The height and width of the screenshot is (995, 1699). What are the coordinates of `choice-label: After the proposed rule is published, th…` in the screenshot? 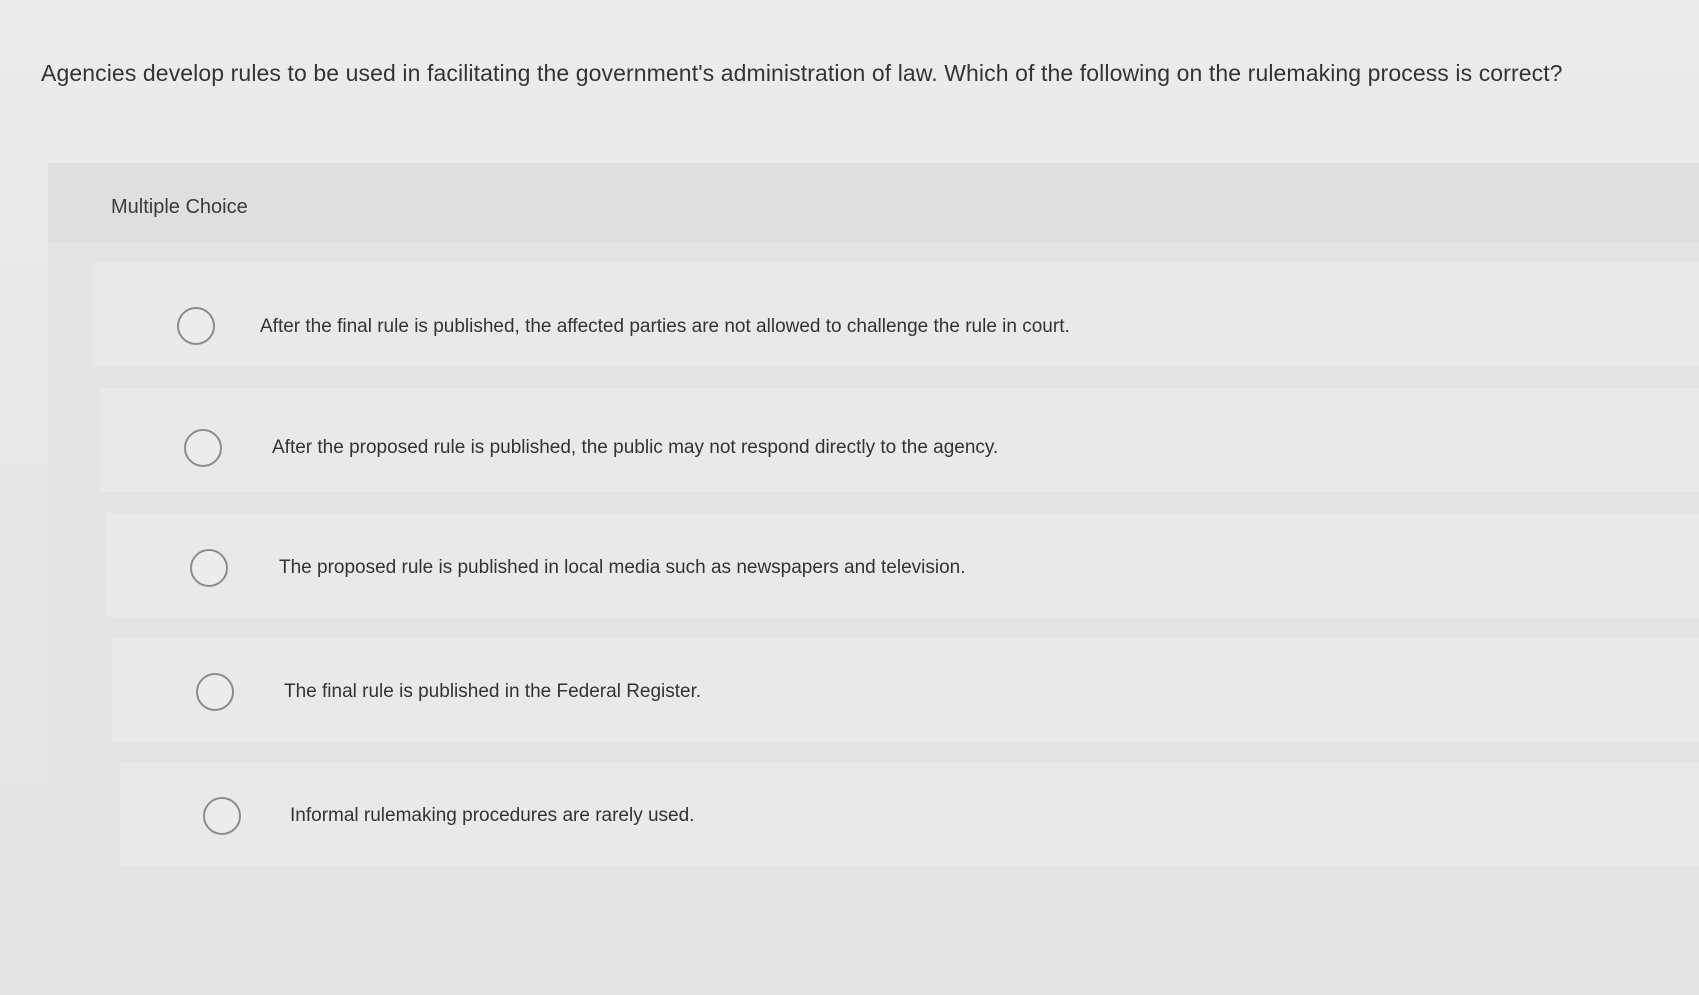 It's located at (635, 447).